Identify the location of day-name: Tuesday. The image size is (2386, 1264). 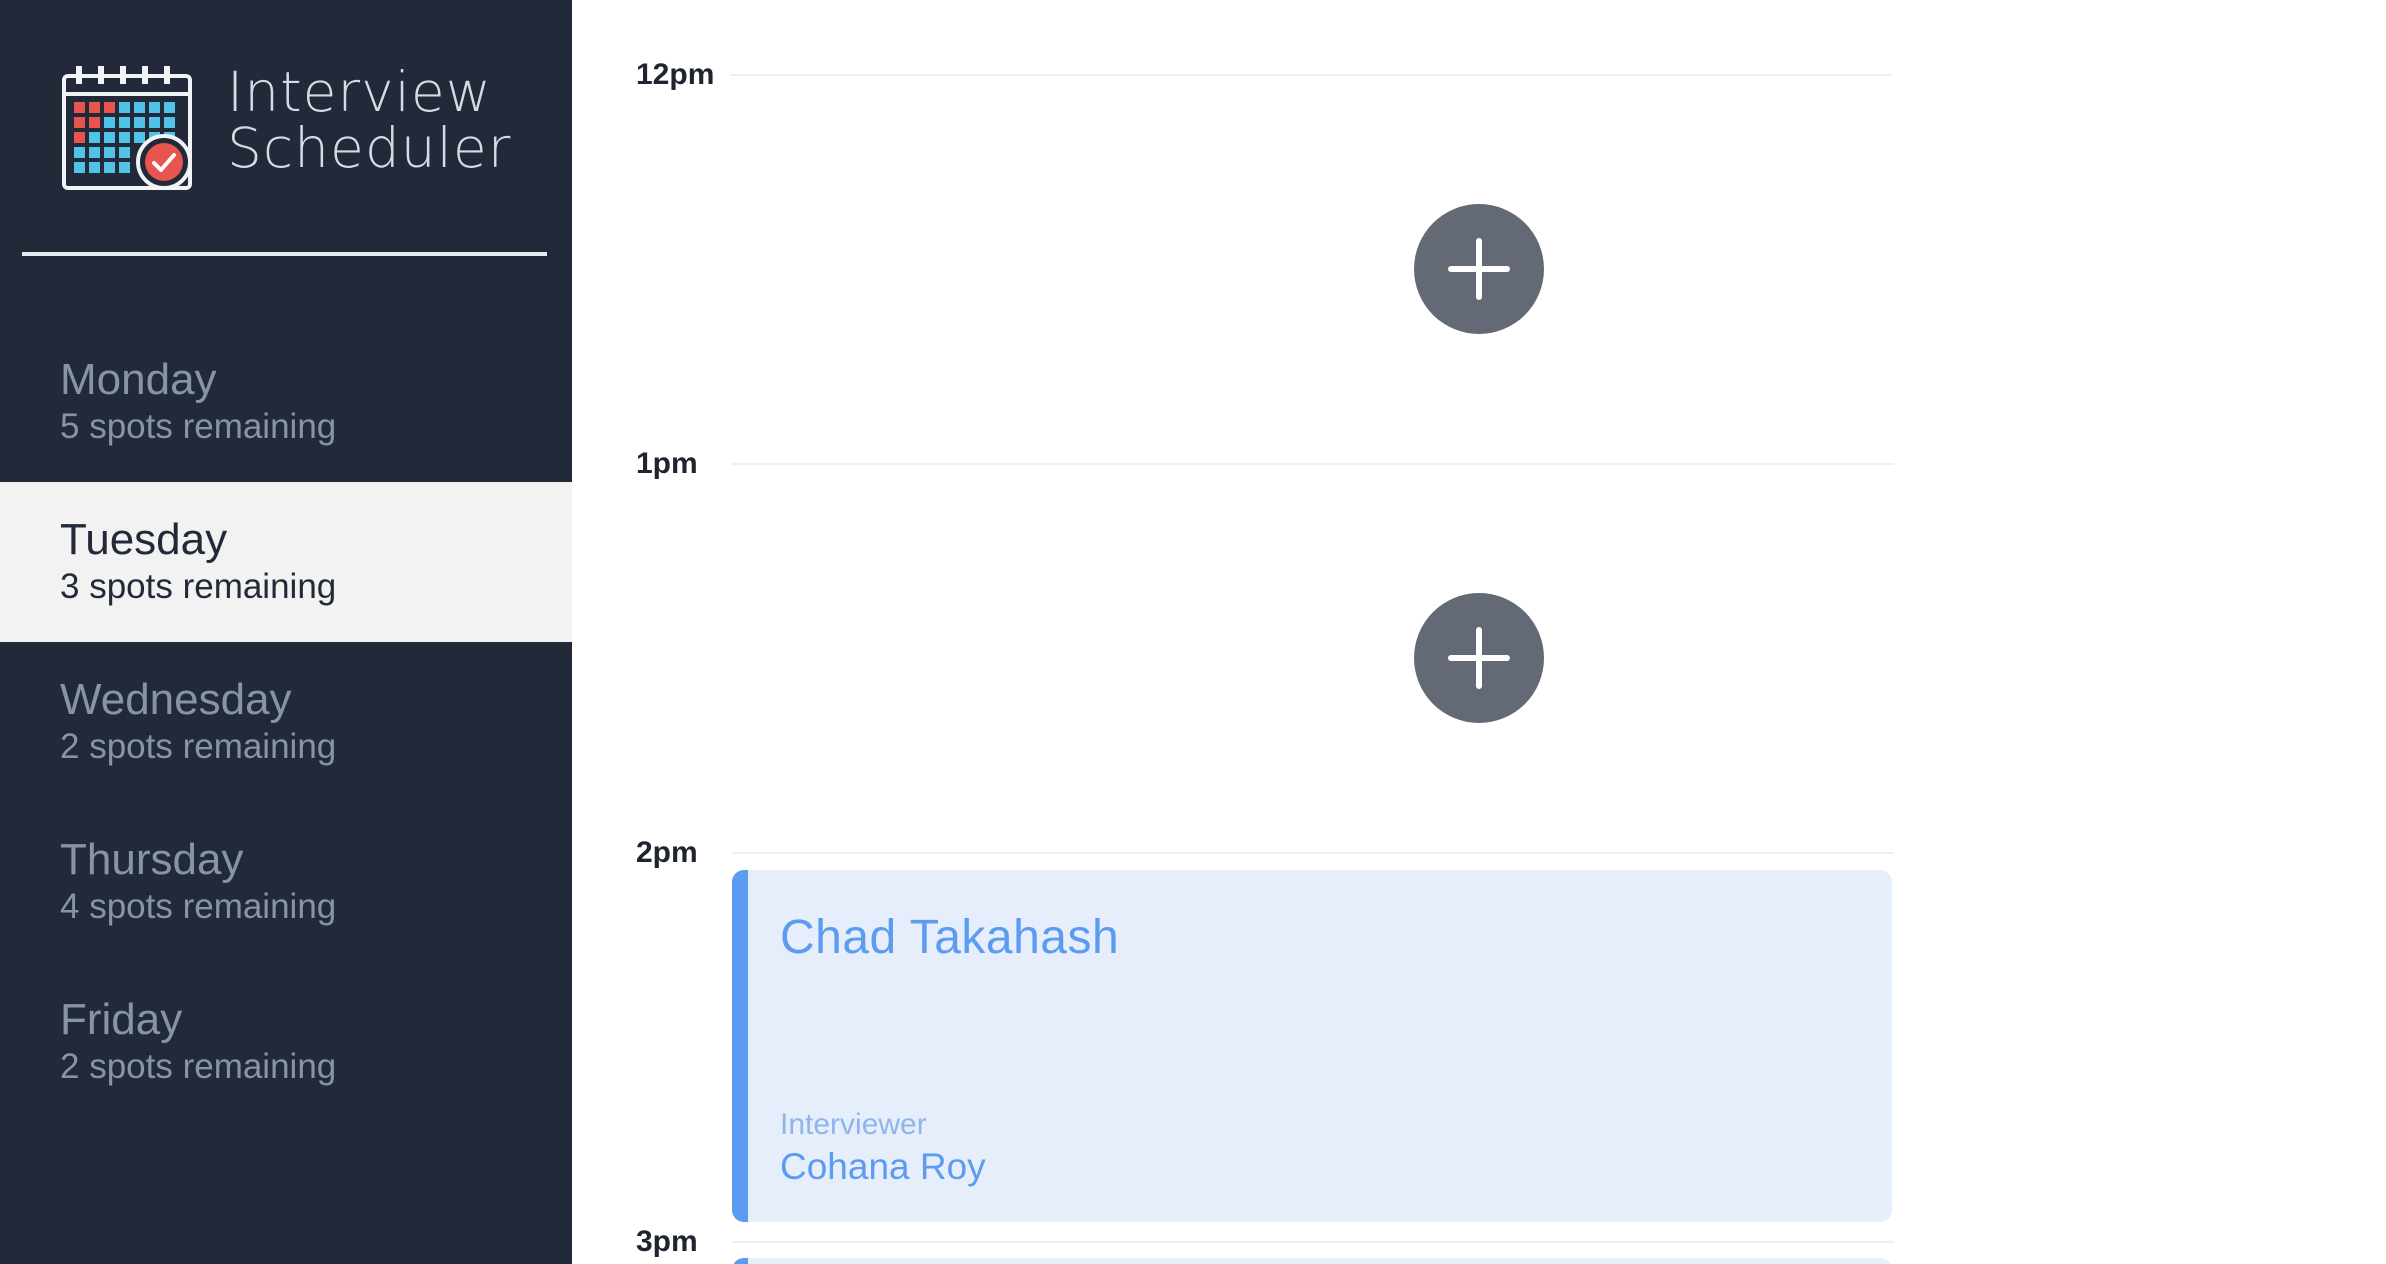
(144, 539).